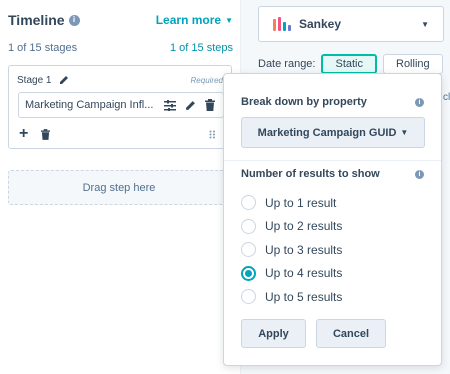  I want to click on radio-label: Up to 4 results, so click(304, 273).